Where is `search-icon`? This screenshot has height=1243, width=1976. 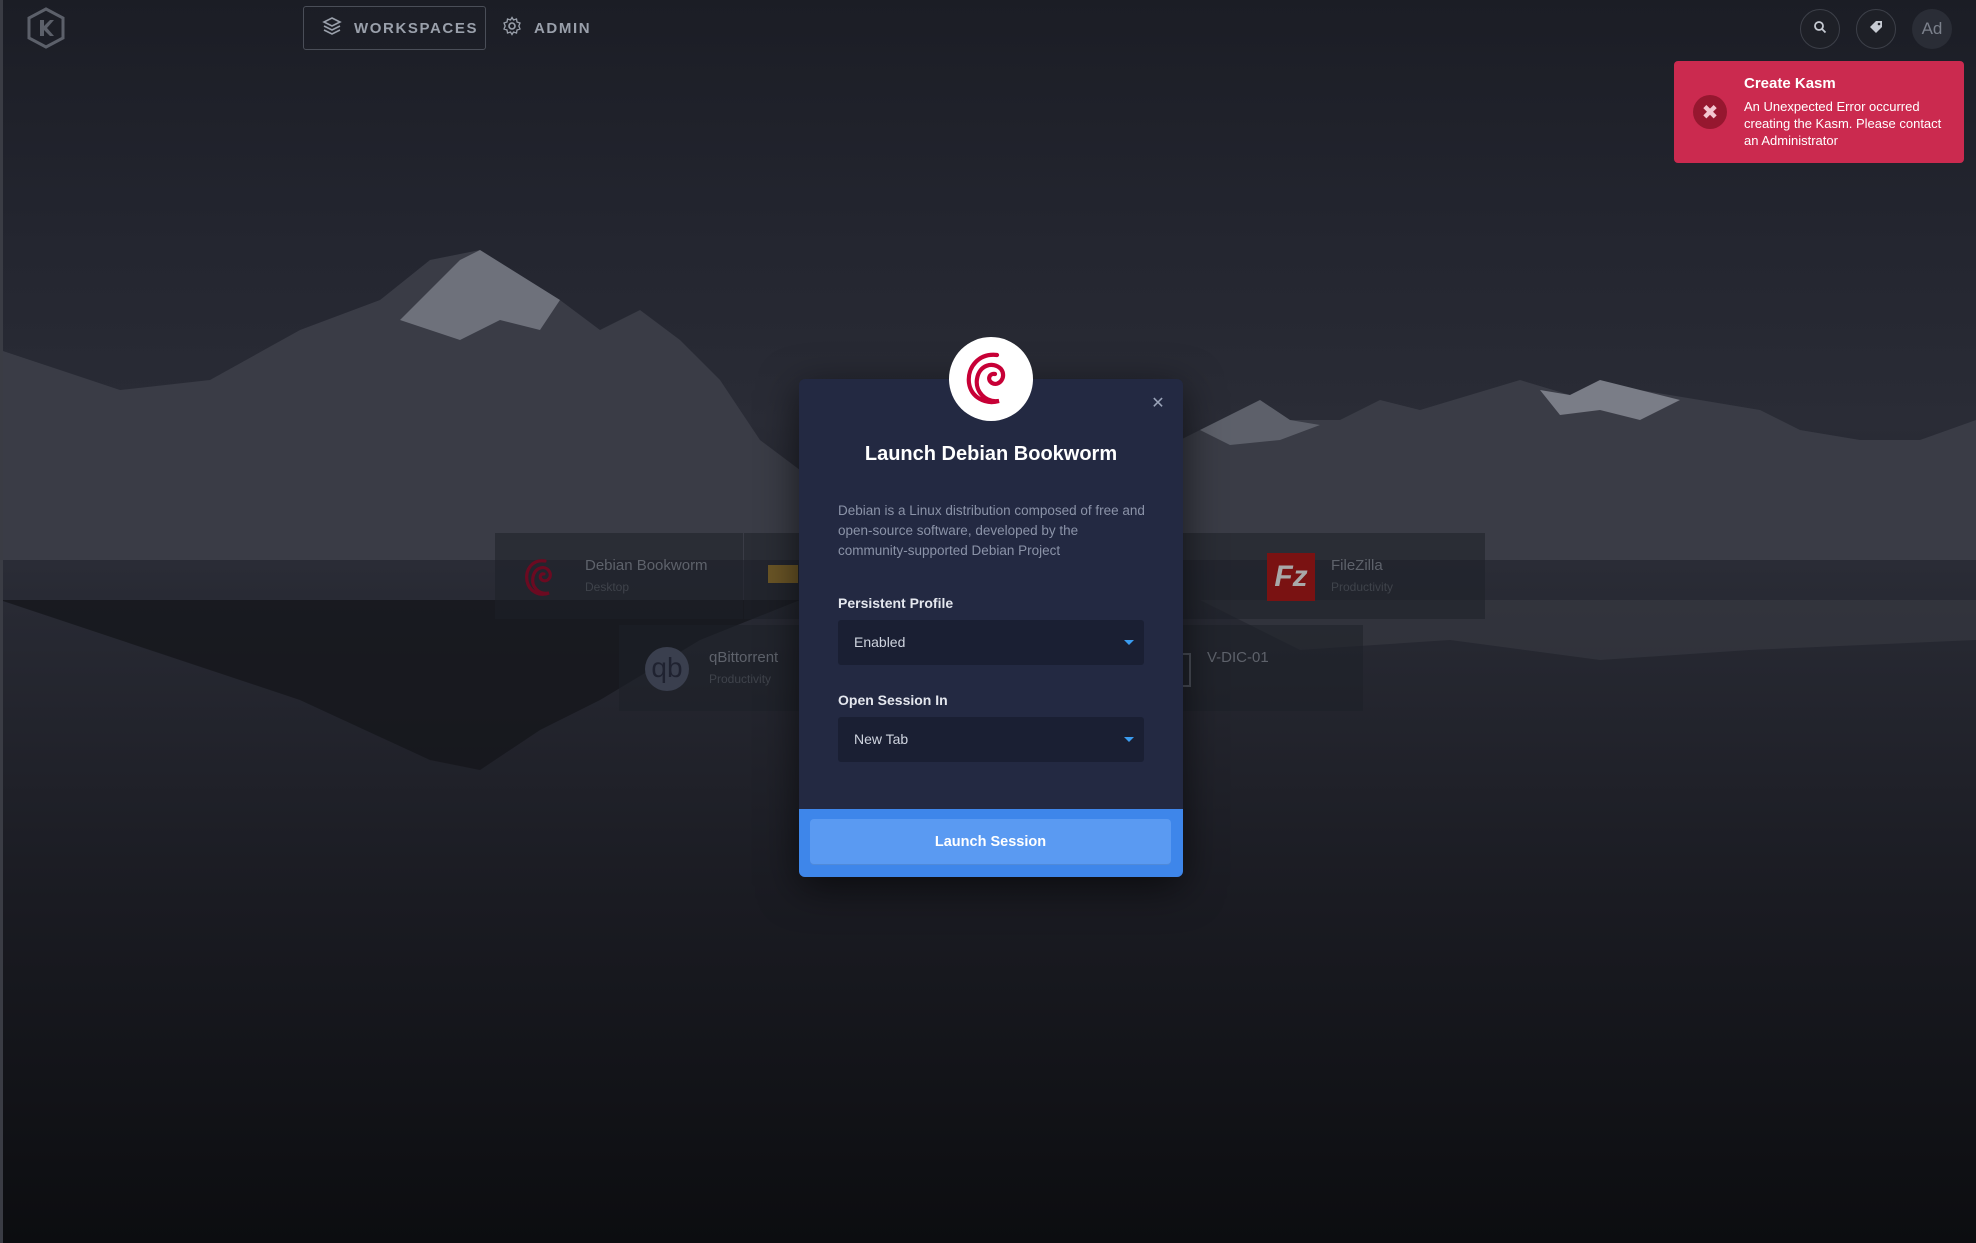 search-icon is located at coordinates (1820, 29).